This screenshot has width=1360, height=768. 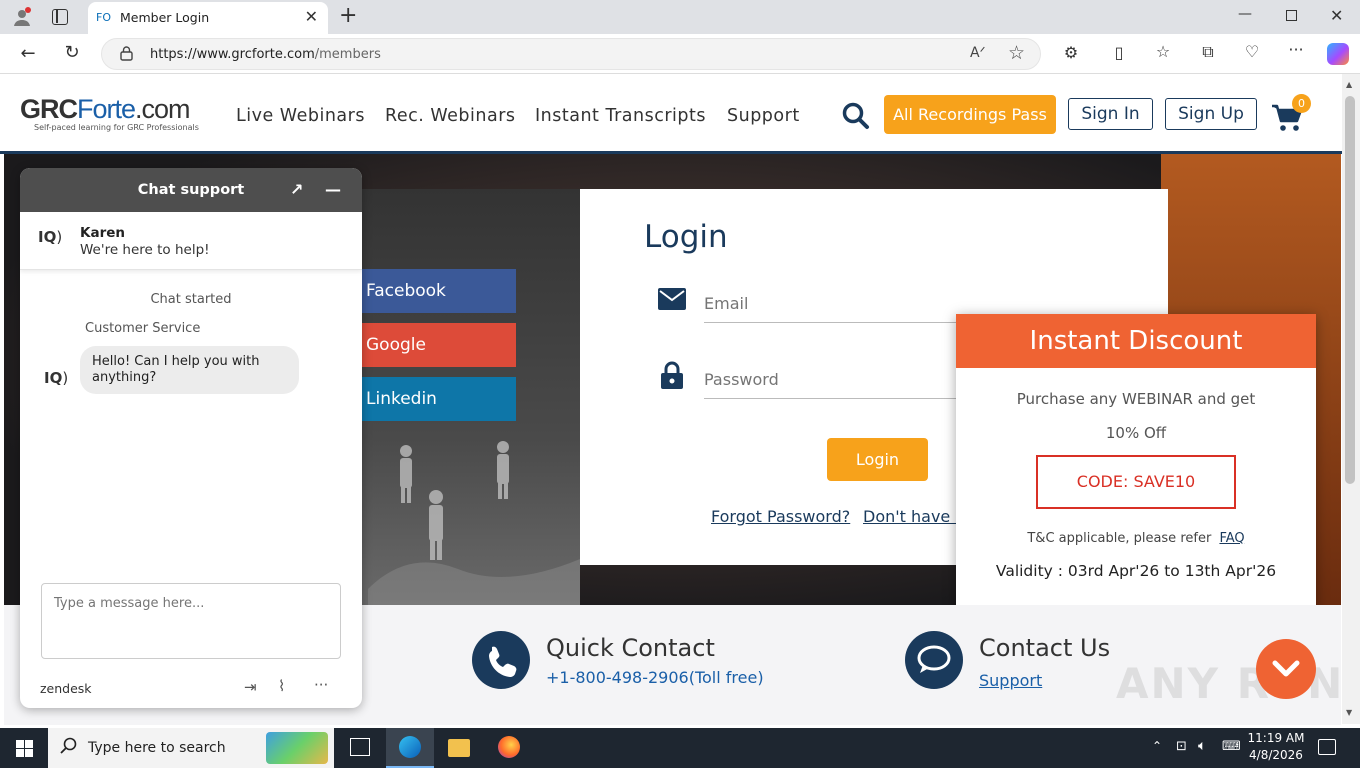 I want to click on tab-title: Member Login, so click(x=165, y=17).